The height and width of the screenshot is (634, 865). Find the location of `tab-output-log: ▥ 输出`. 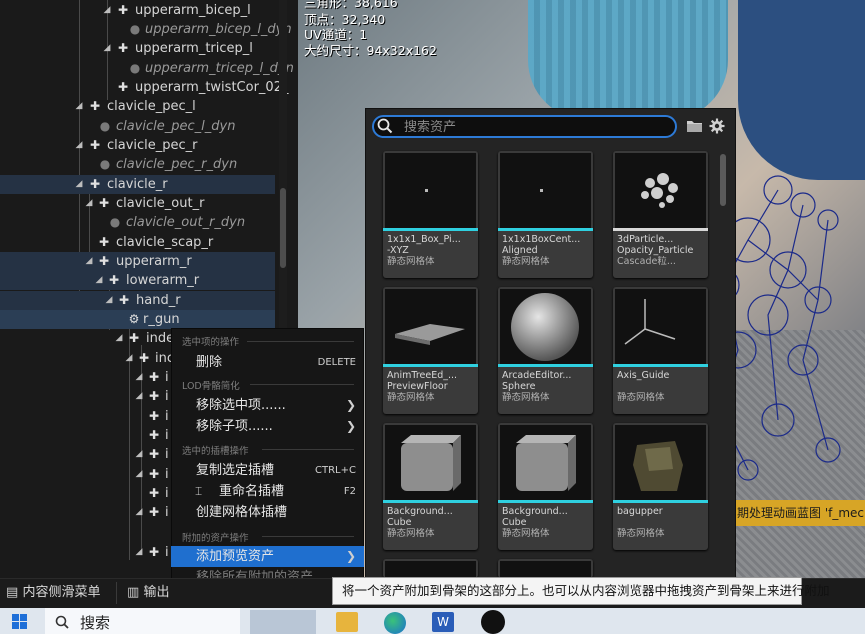

tab-output-log: ▥ 输出 is located at coordinates (148, 593).